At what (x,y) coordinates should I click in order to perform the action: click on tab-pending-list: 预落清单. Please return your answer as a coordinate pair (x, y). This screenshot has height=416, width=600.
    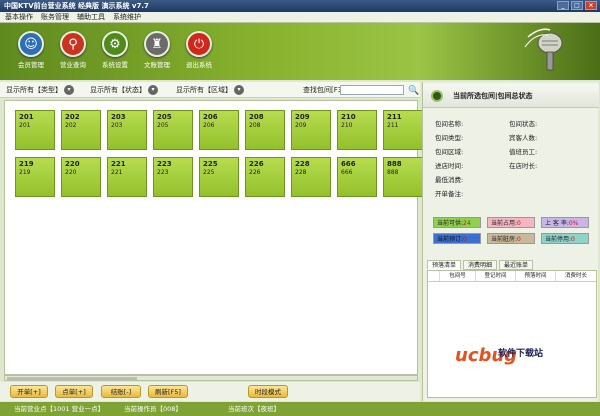
    Looking at the image, I should click on (444, 265).